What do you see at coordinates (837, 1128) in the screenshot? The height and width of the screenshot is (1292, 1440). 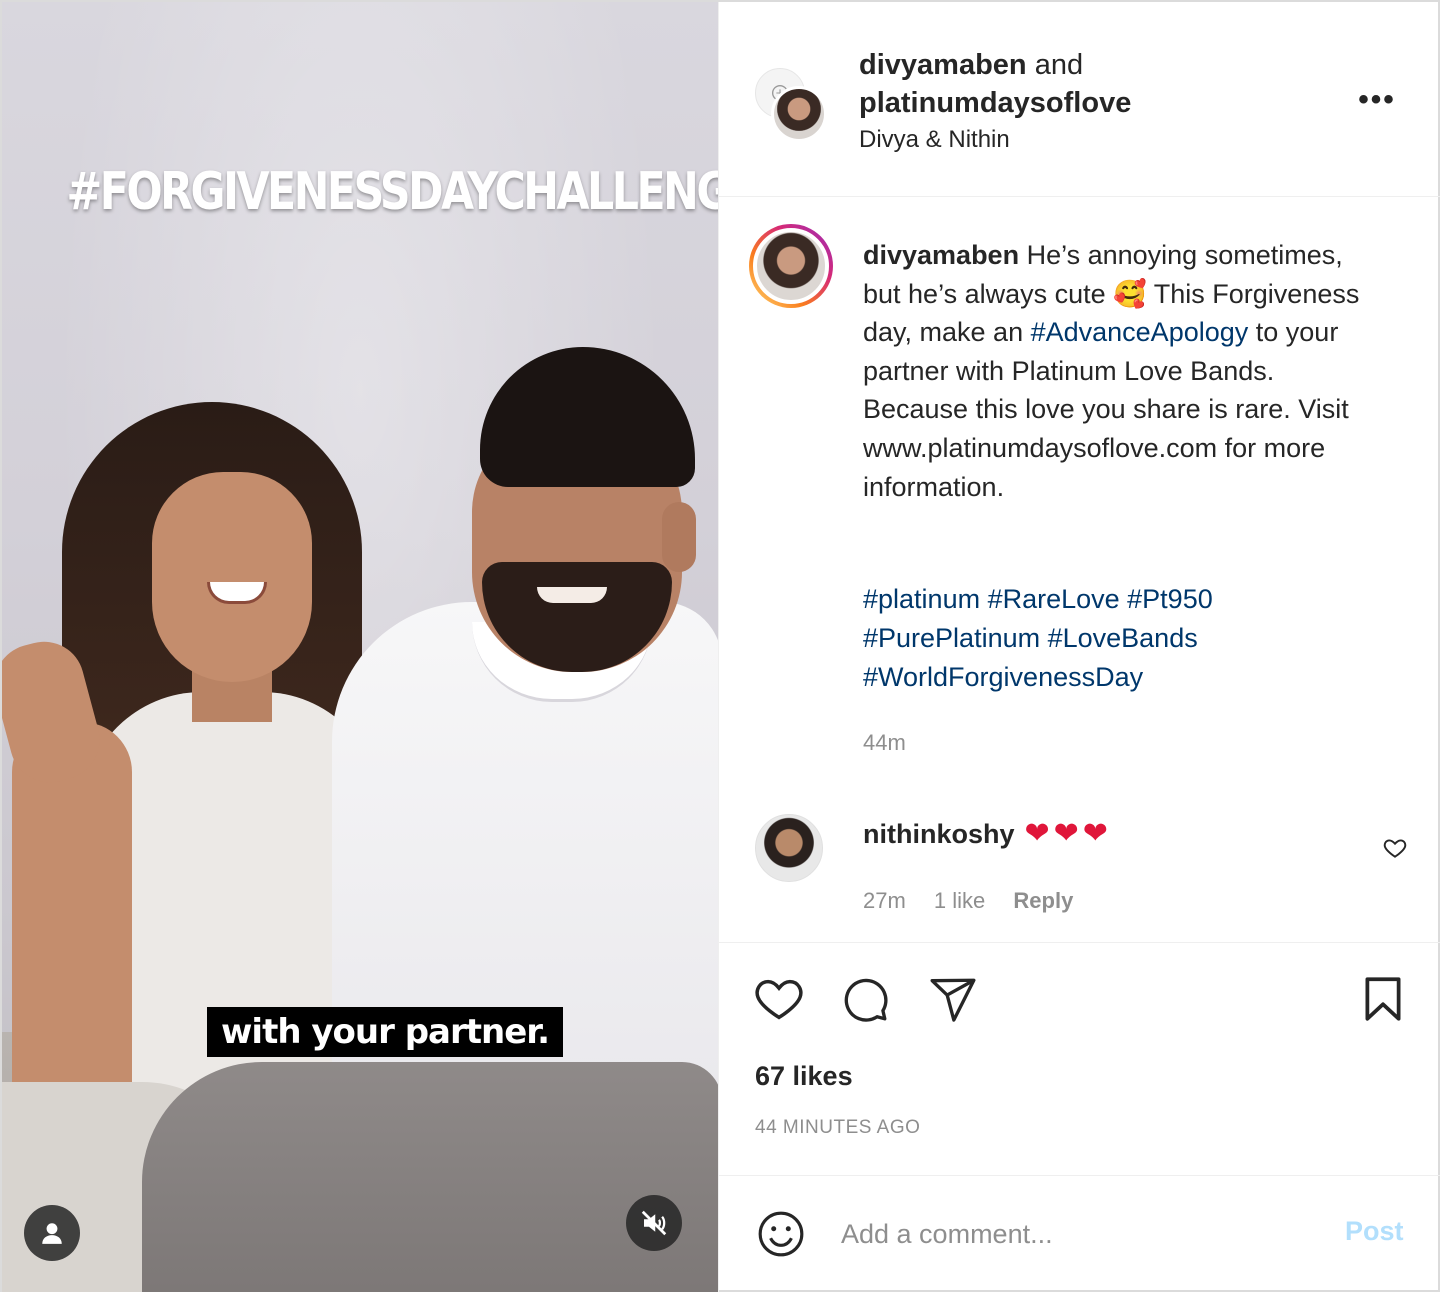 I see `post-time: 44 MINUTES AGO` at bounding box center [837, 1128].